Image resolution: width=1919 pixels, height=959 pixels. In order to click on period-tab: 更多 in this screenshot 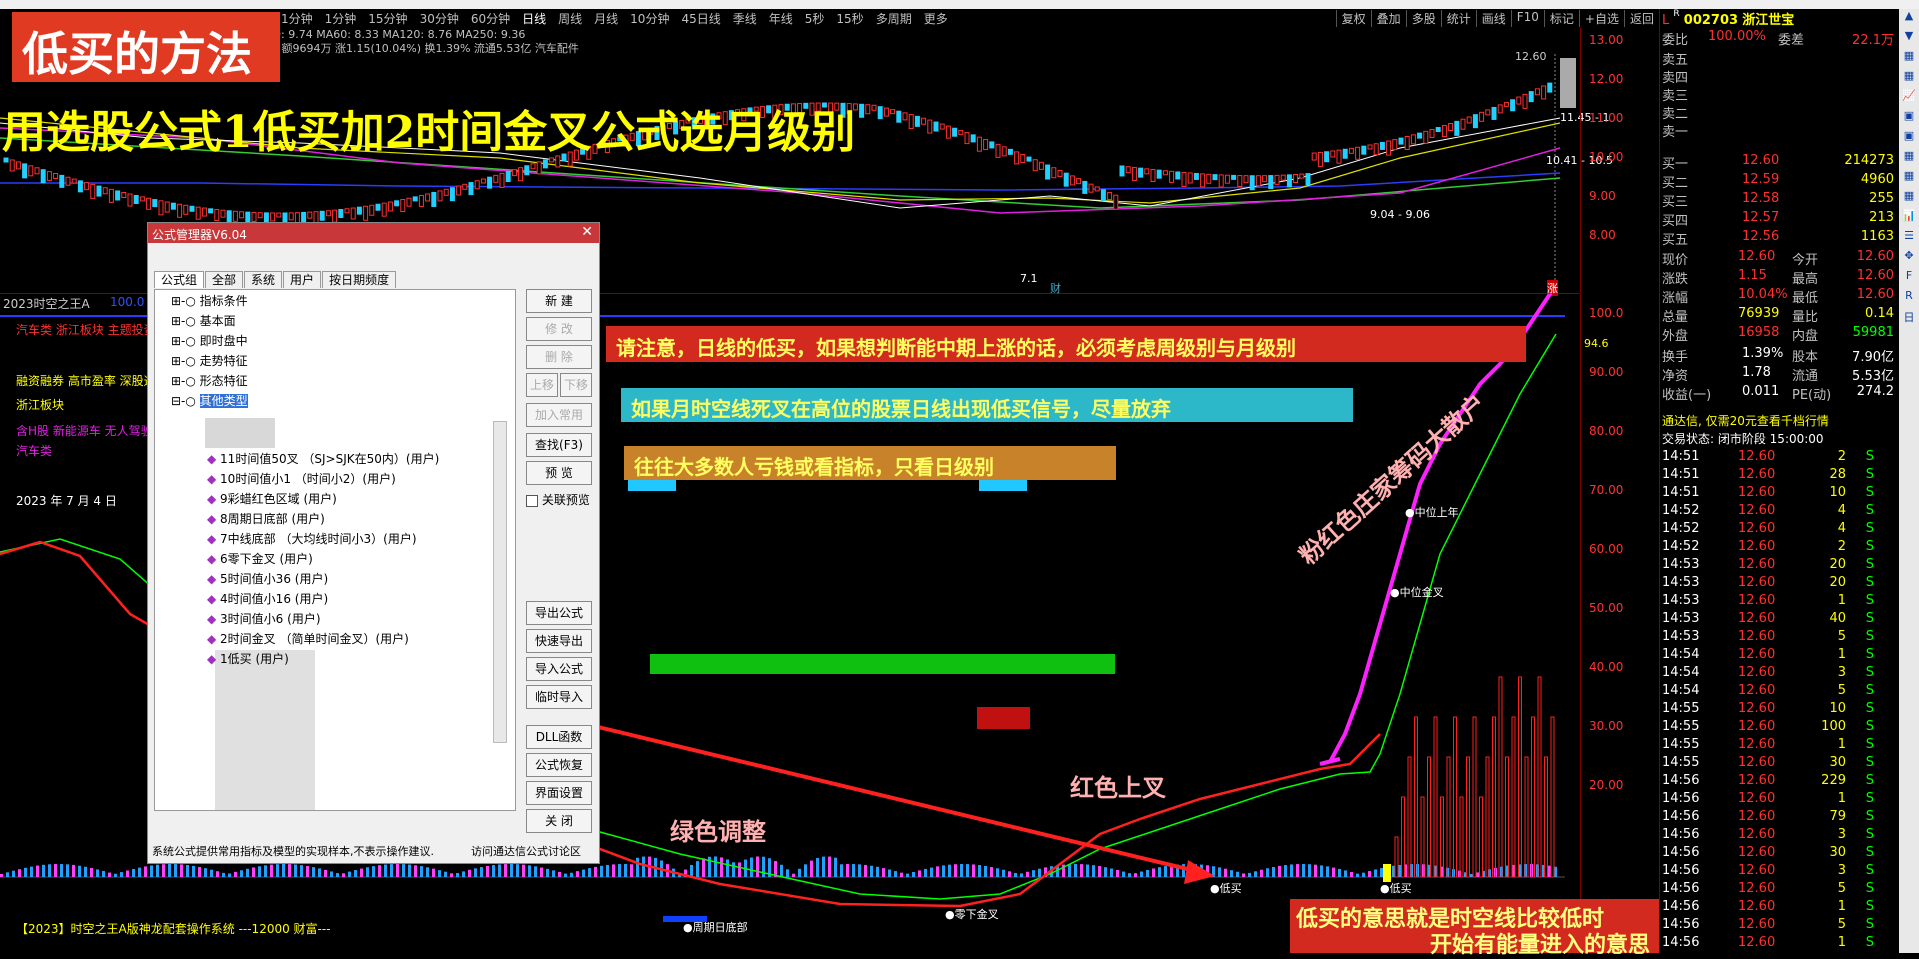, I will do `click(936, 18)`.